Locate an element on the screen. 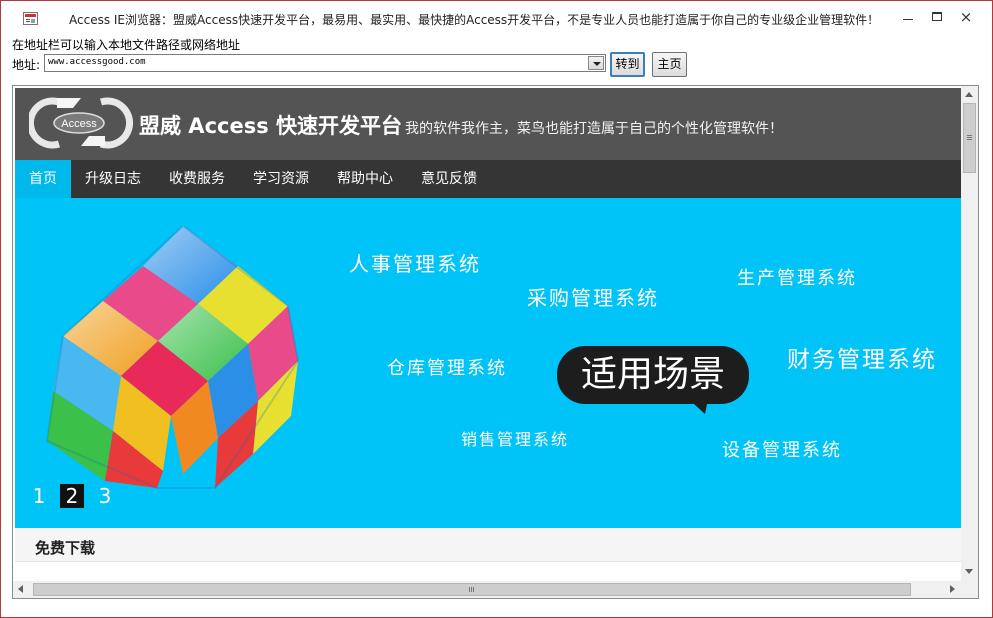 The width and height of the screenshot is (993, 618). rubiks-cube-image is located at coordinates (172, 357).